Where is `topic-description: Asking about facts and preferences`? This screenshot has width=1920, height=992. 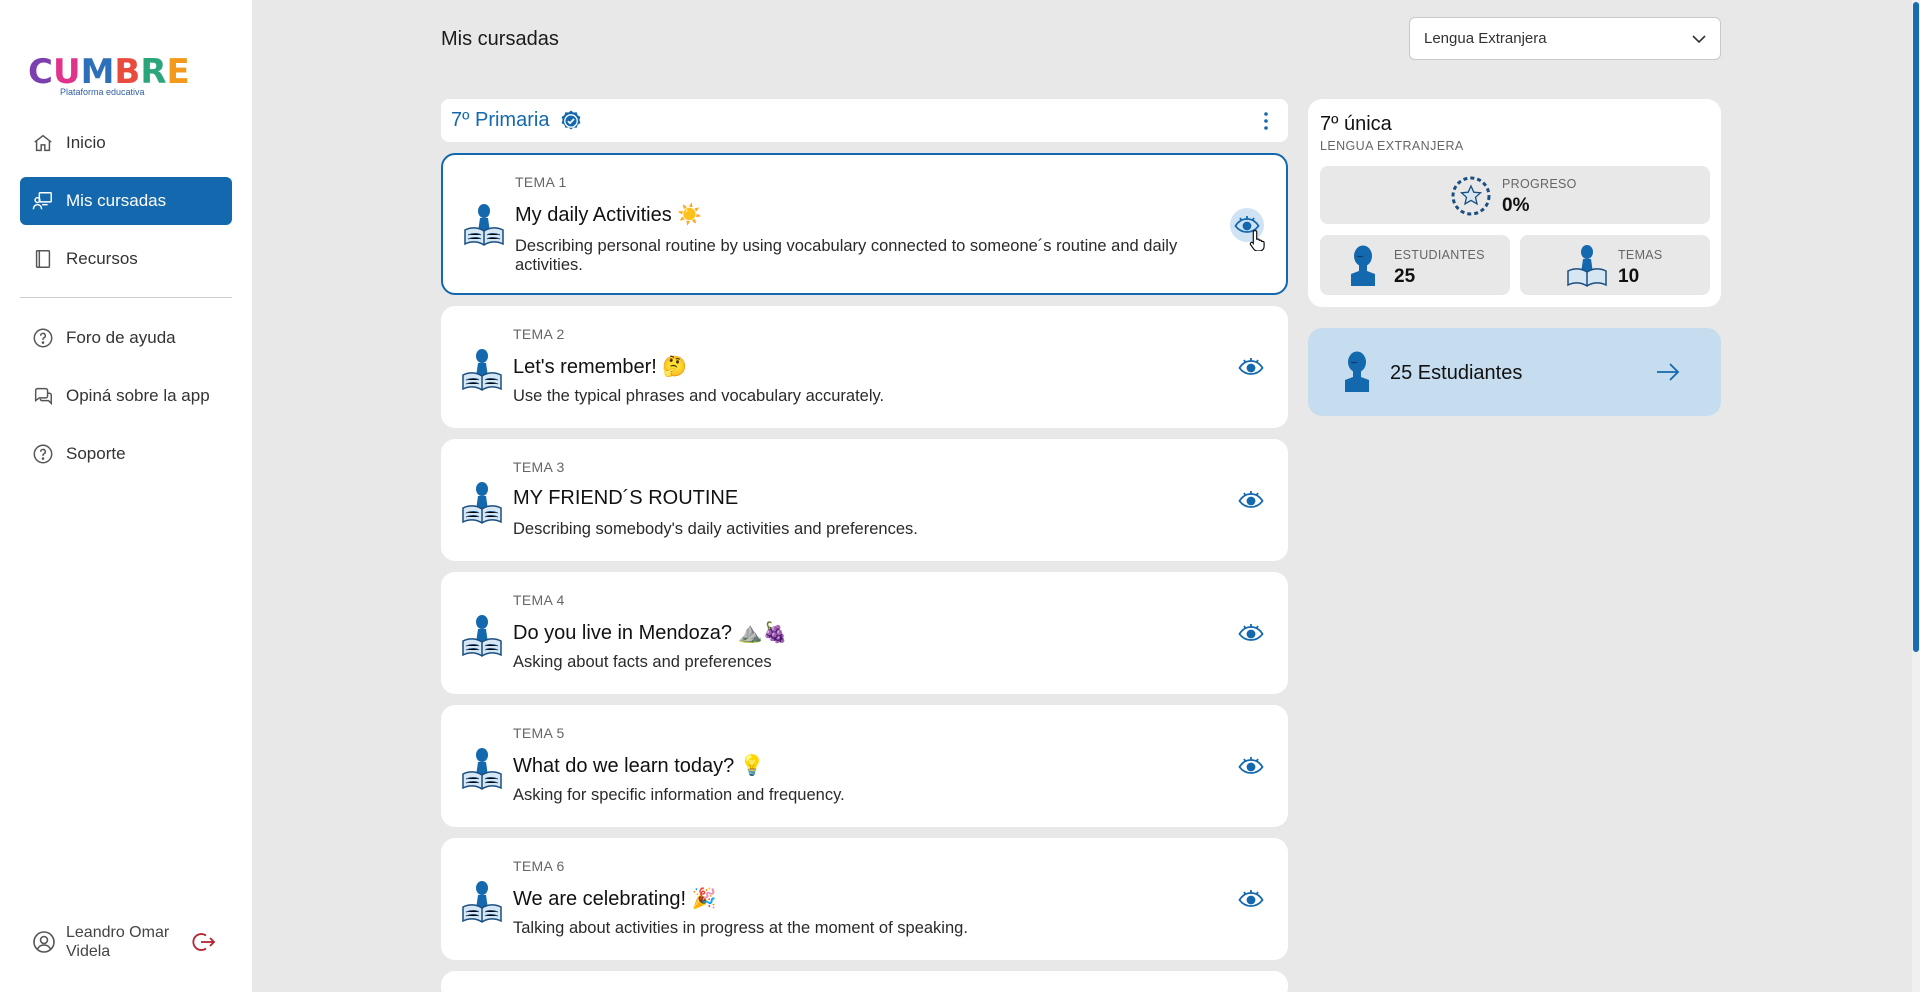
topic-description: Asking about facts and preferences is located at coordinates (642, 662).